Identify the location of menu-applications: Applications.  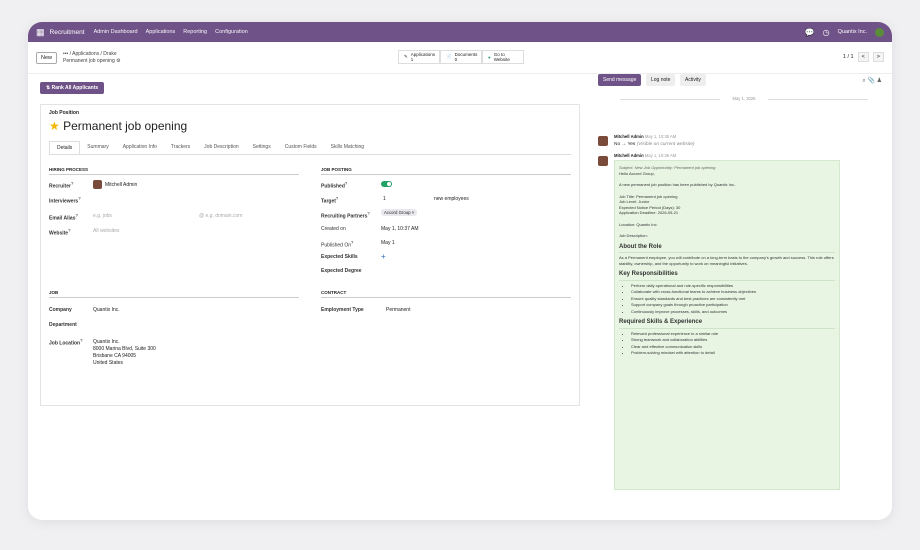
(161, 32).